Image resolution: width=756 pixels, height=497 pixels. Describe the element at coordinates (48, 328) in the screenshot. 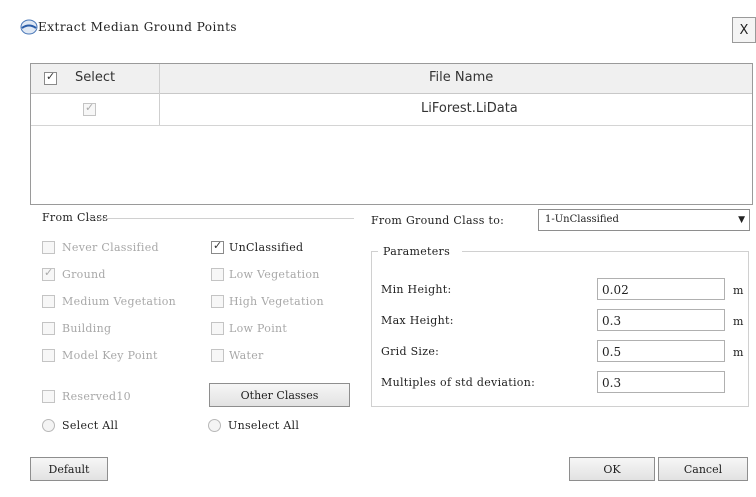

I see `class-building-checkbox` at that location.